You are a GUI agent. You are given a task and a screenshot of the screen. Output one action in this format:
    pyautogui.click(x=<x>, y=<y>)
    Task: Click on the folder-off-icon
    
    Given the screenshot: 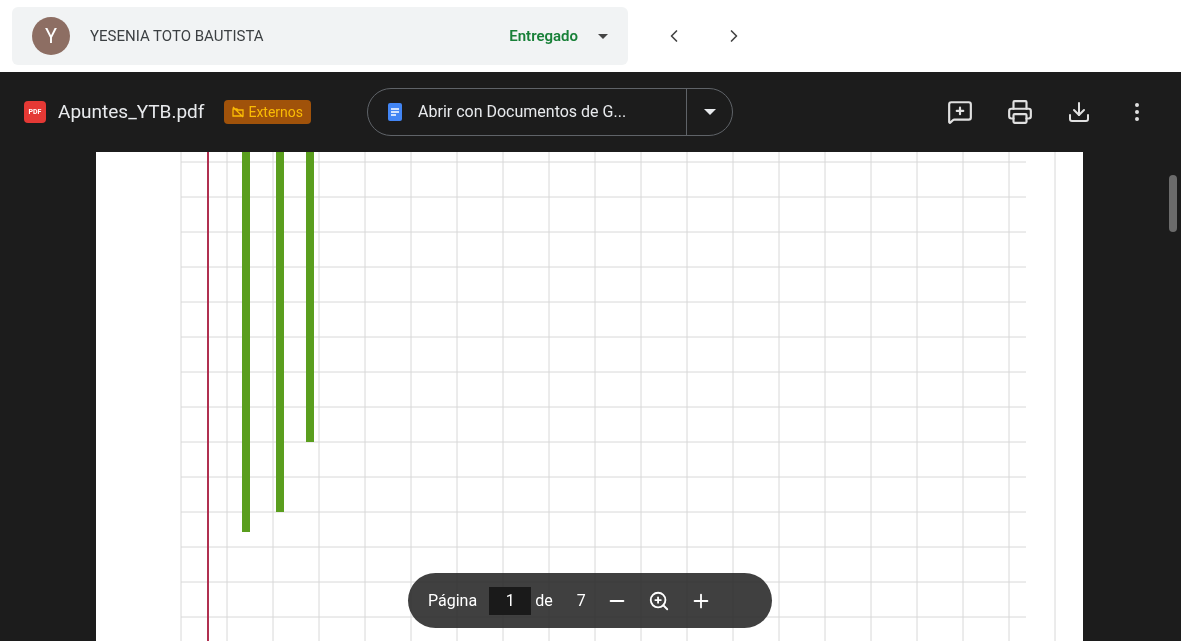 What is the action you would take?
    pyautogui.click(x=238, y=112)
    